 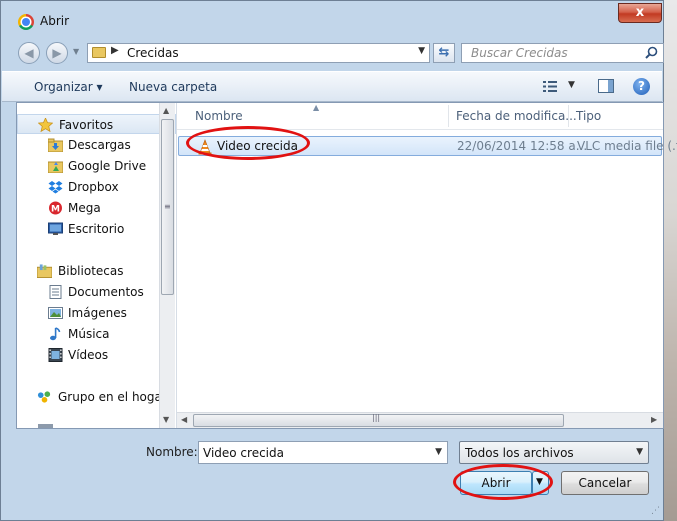 I want to click on svg-text: M, so click(x=55, y=210).